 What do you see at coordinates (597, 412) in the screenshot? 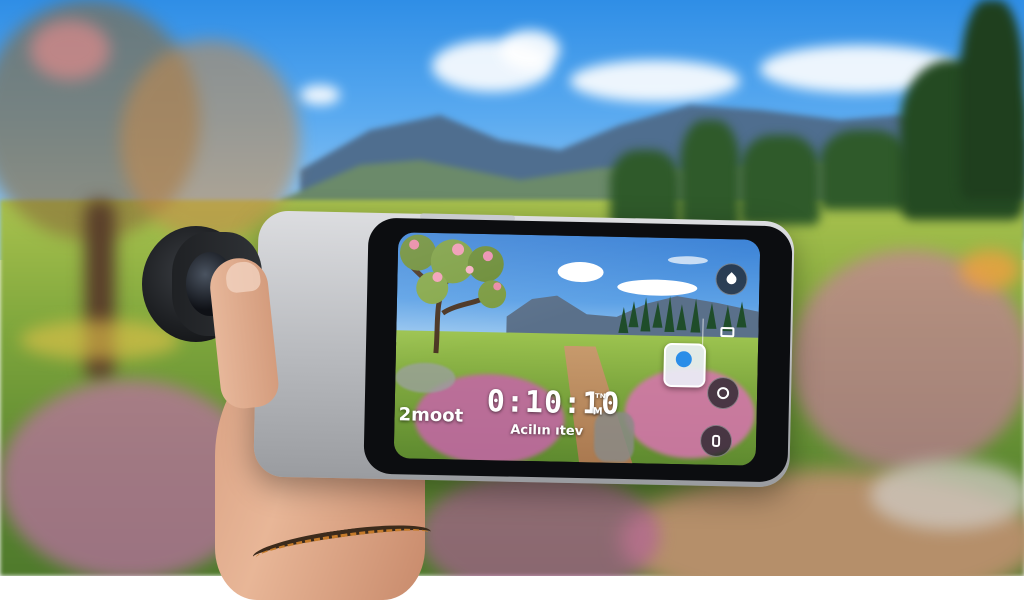
I see `timer-suffix-bottom: M` at bounding box center [597, 412].